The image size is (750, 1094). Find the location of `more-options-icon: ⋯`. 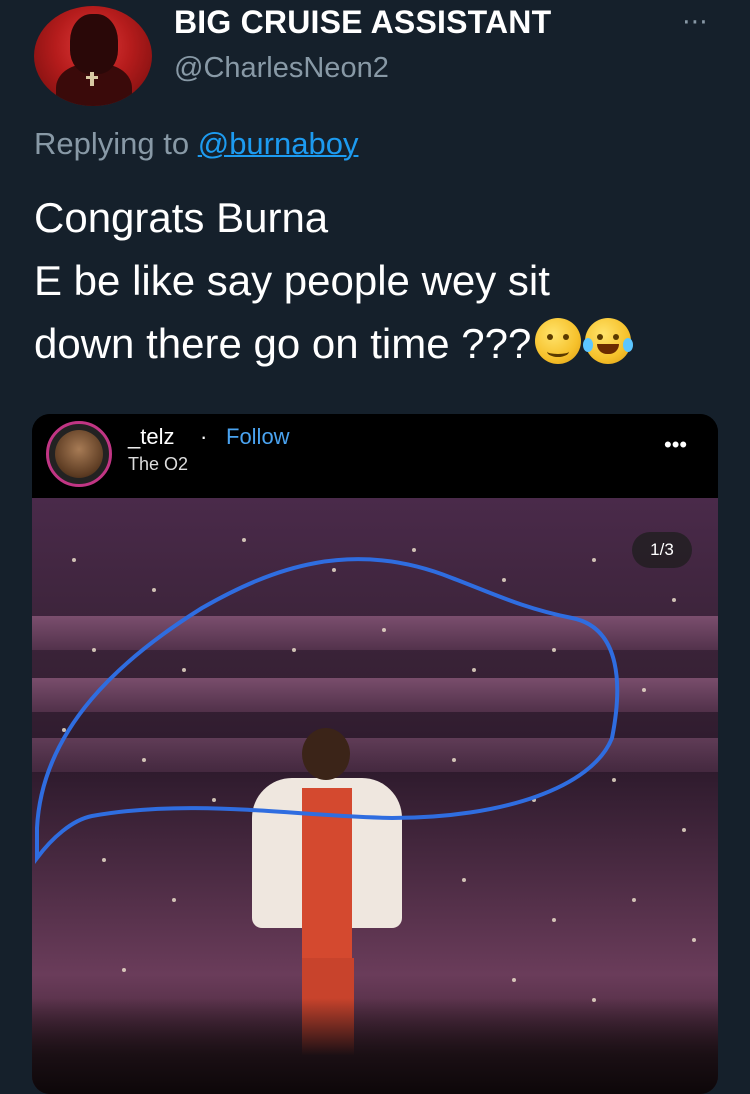

more-options-icon: ⋯ is located at coordinates (695, 21).